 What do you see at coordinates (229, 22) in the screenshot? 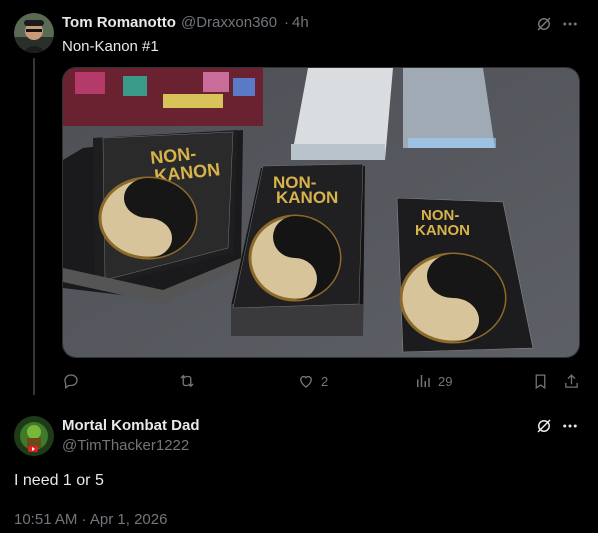
I see `author-handle: @Draxxon360` at bounding box center [229, 22].